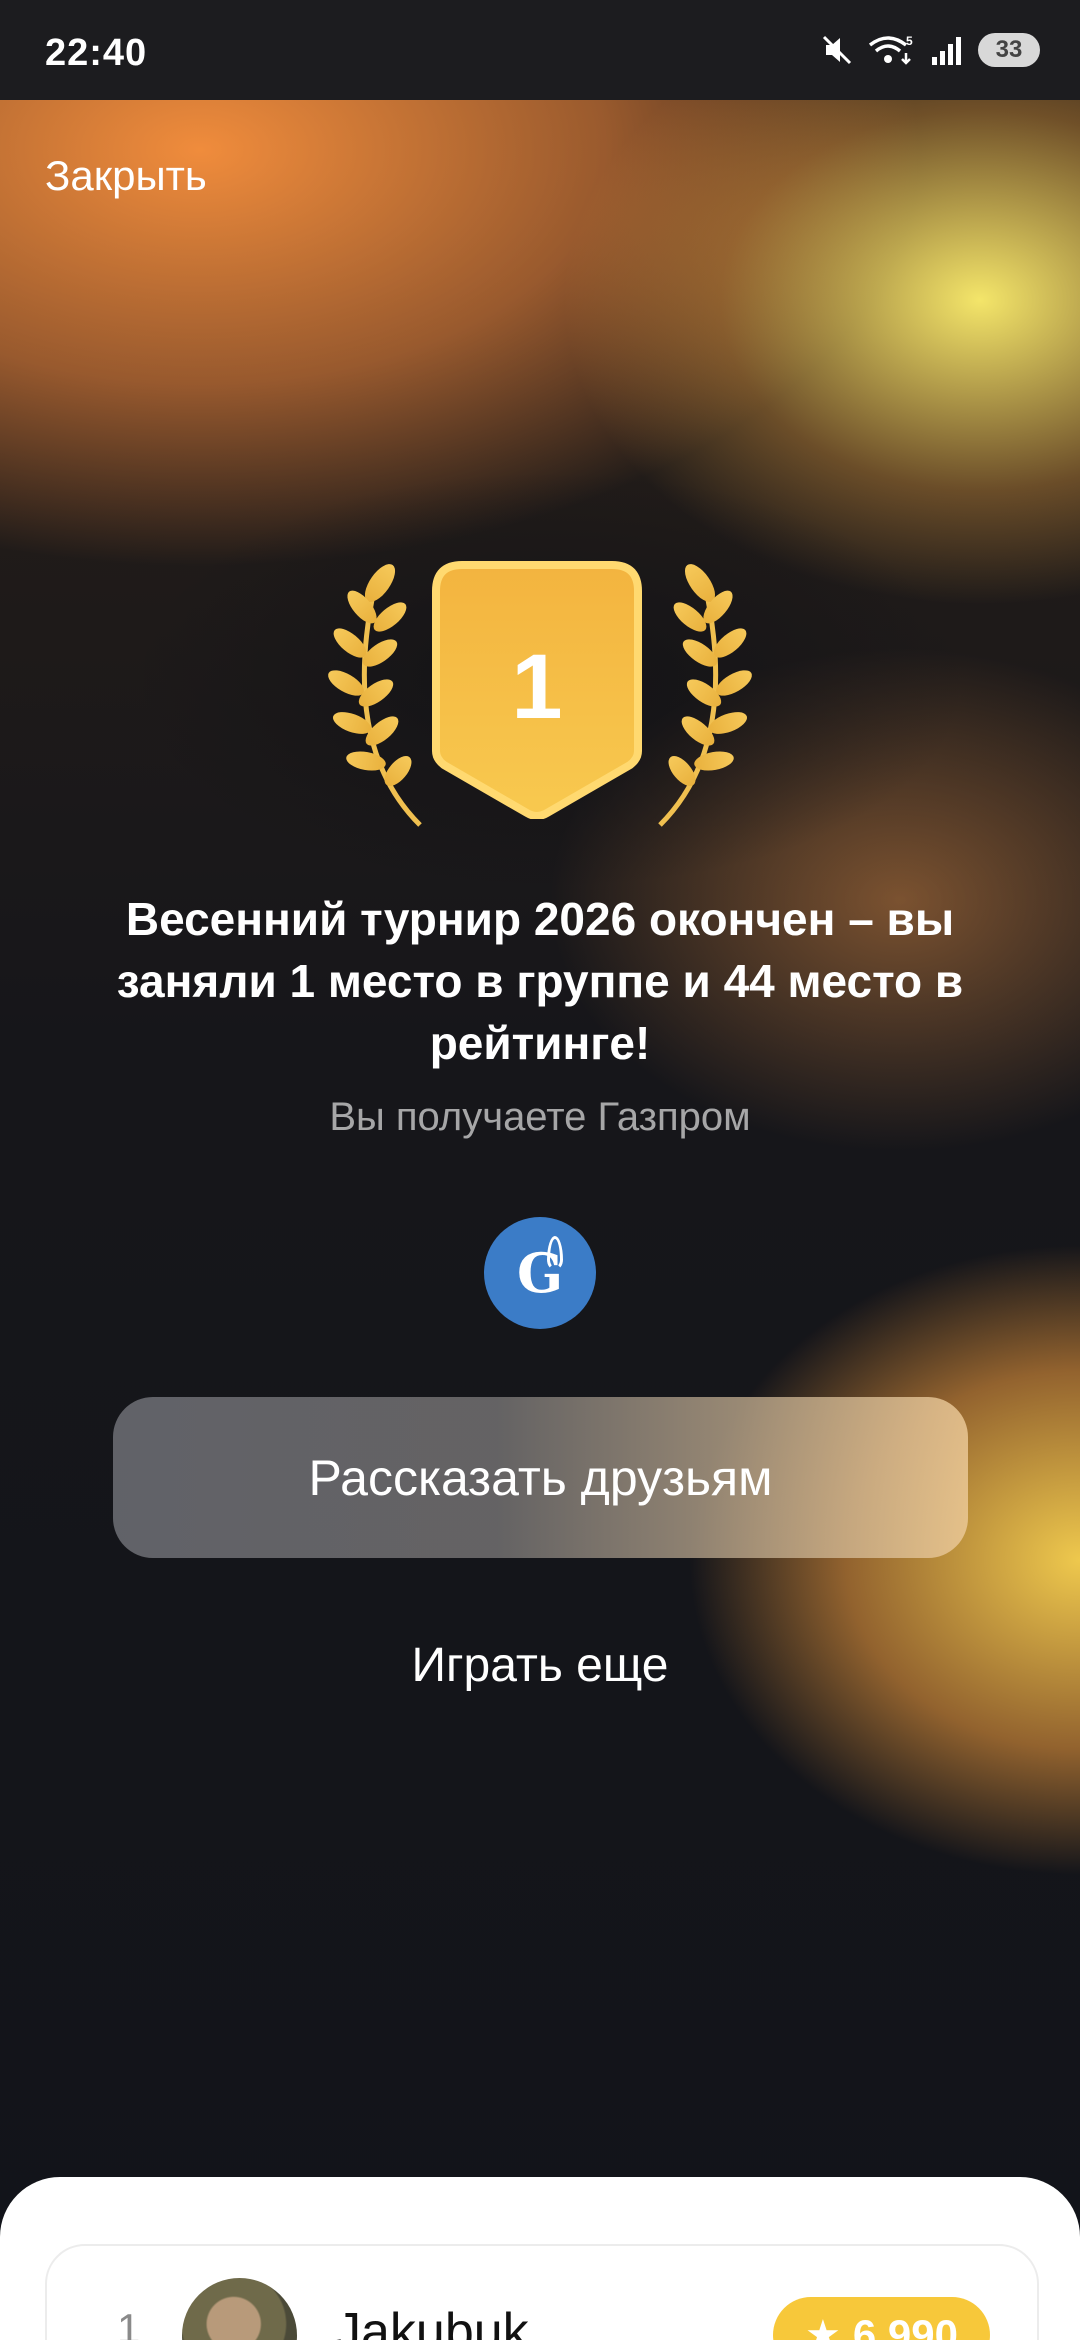 This screenshot has height=2340, width=1080. I want to click on mute-icon, so click(837, 50).